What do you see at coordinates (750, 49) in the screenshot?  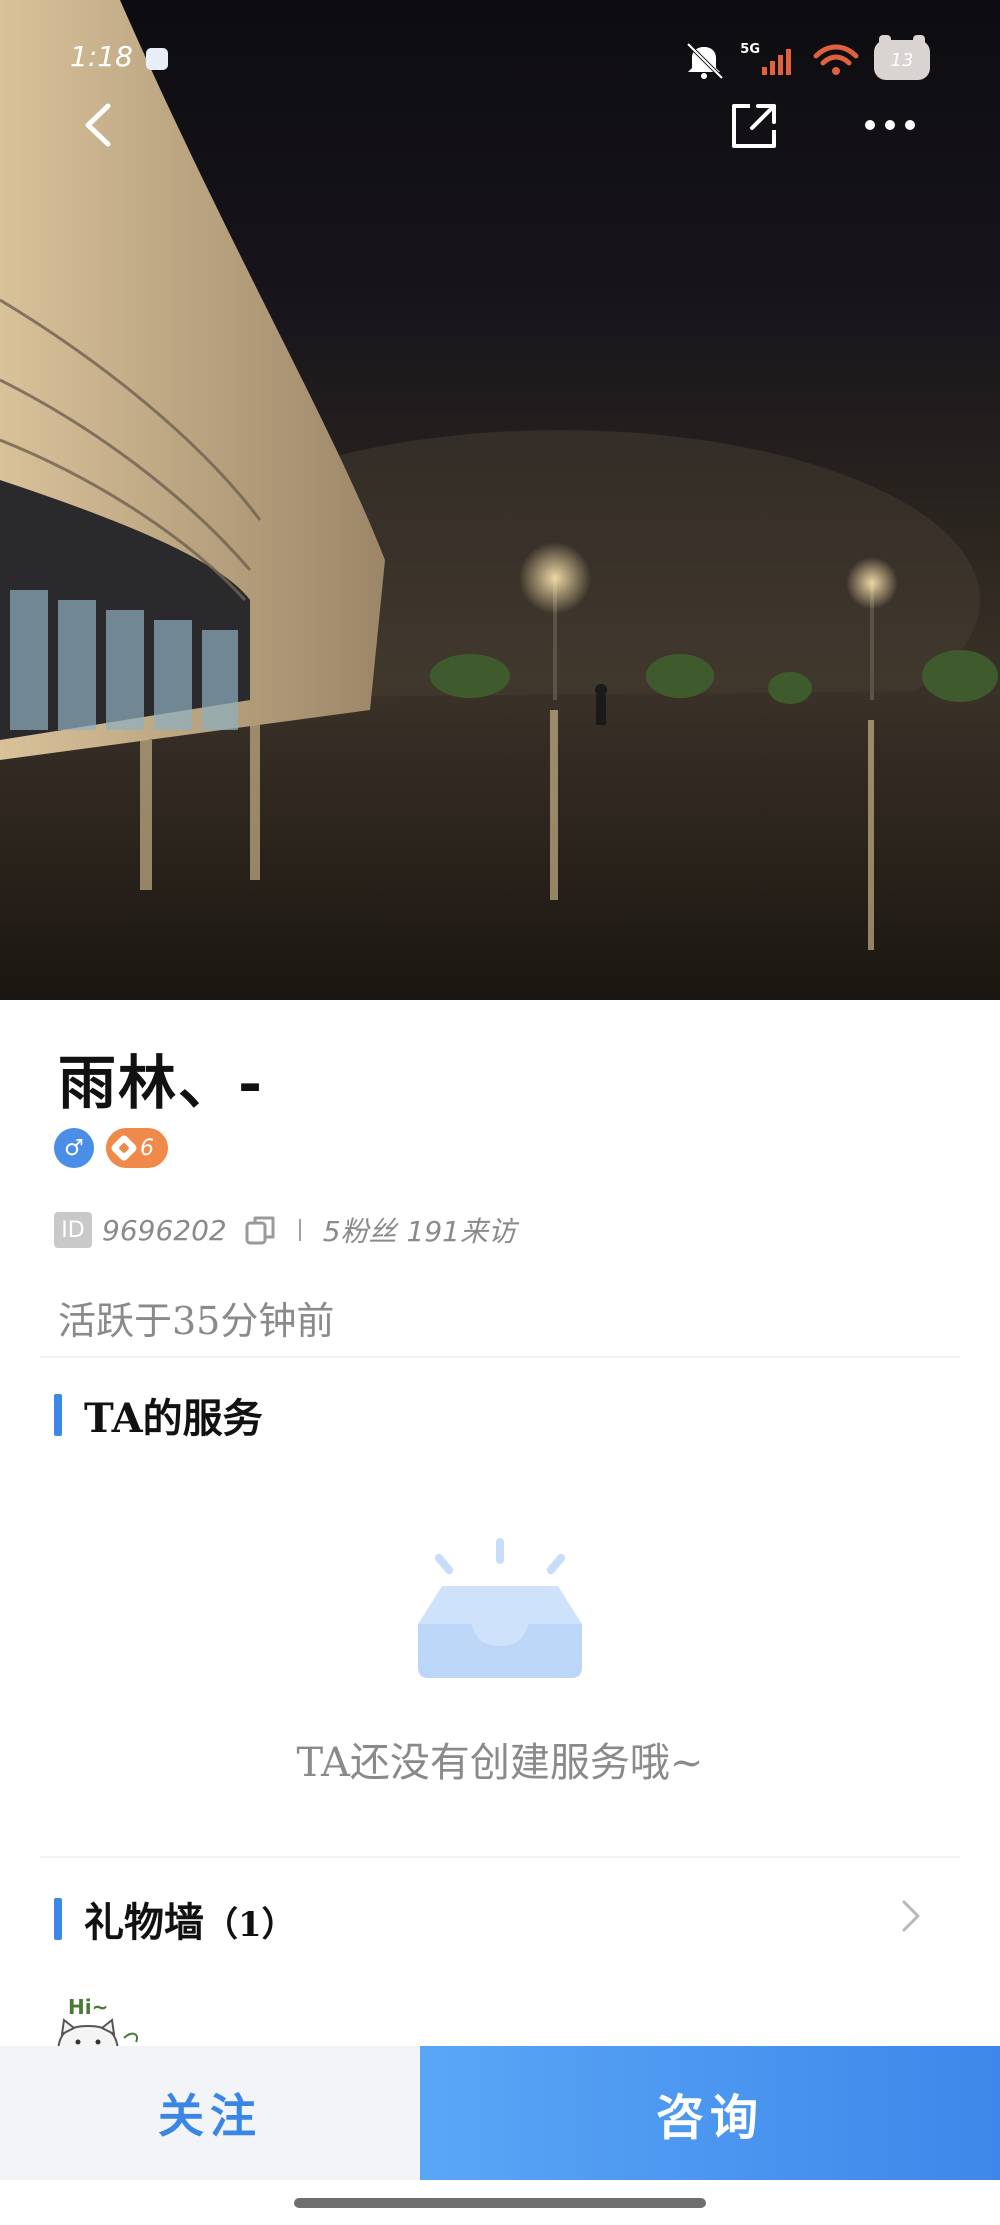 I see `network-type: 5G` at bounding box center [750, 49].